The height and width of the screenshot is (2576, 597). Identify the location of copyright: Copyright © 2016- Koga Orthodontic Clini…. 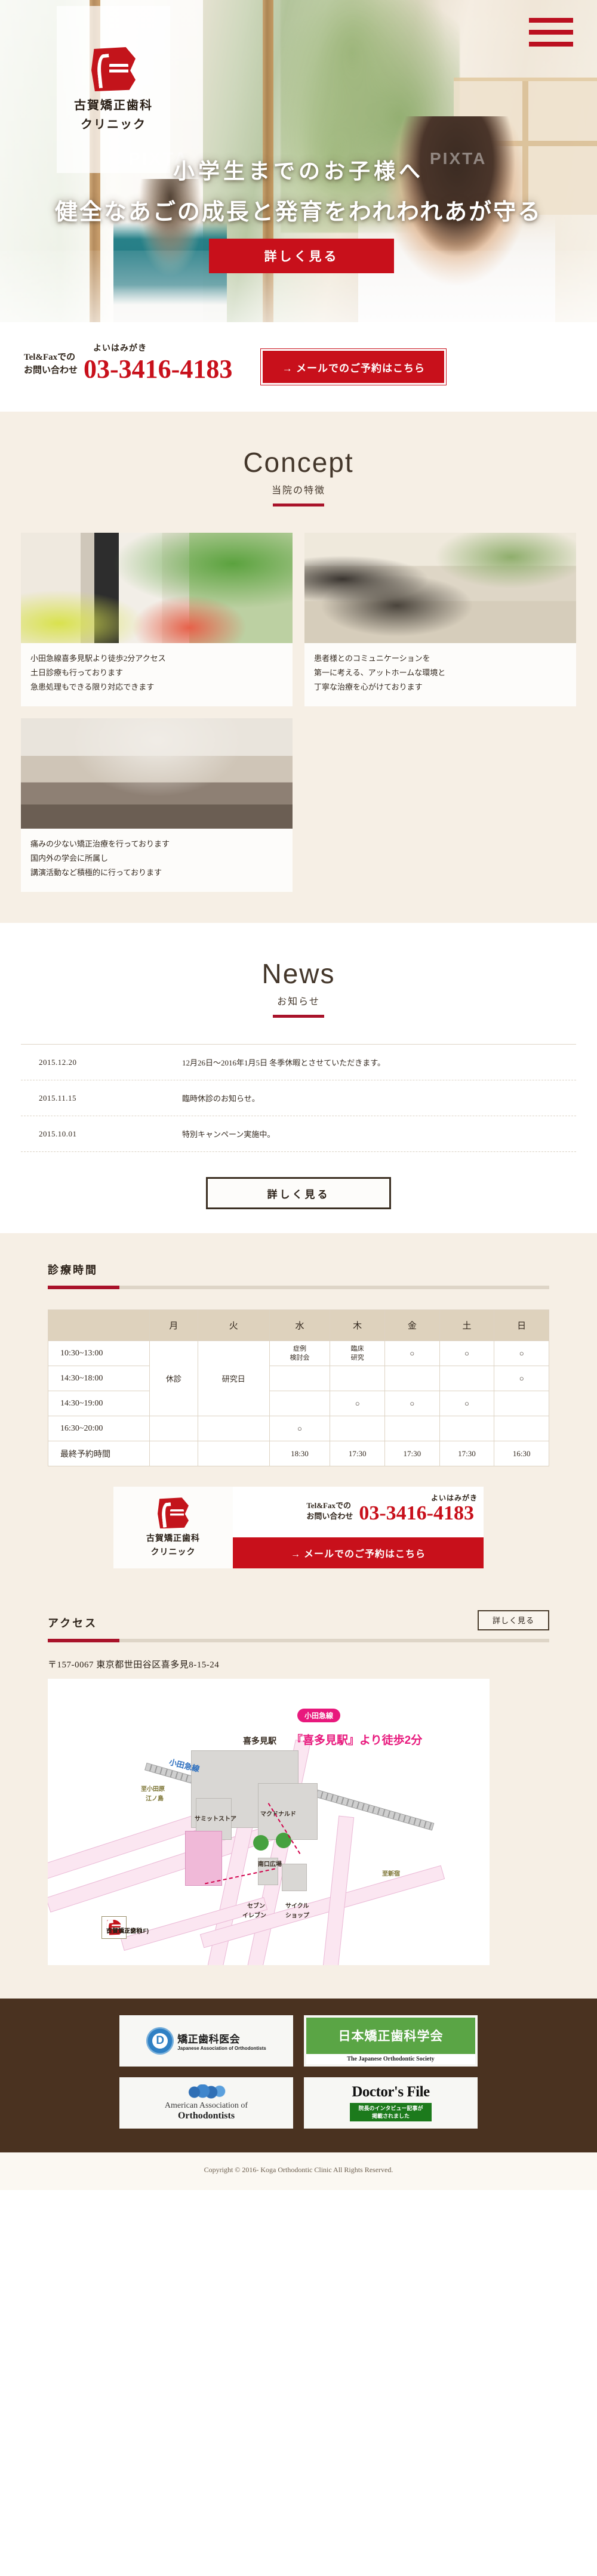
(298, 2171).